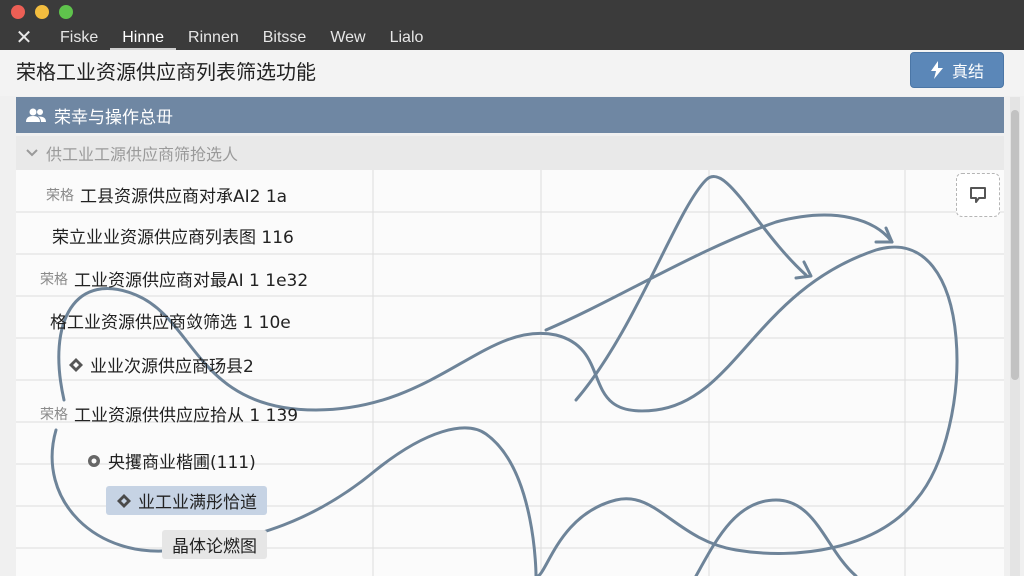  I want to click on page-header: 荣格工业资源供应商列表筛选功能, so click(512, 73).